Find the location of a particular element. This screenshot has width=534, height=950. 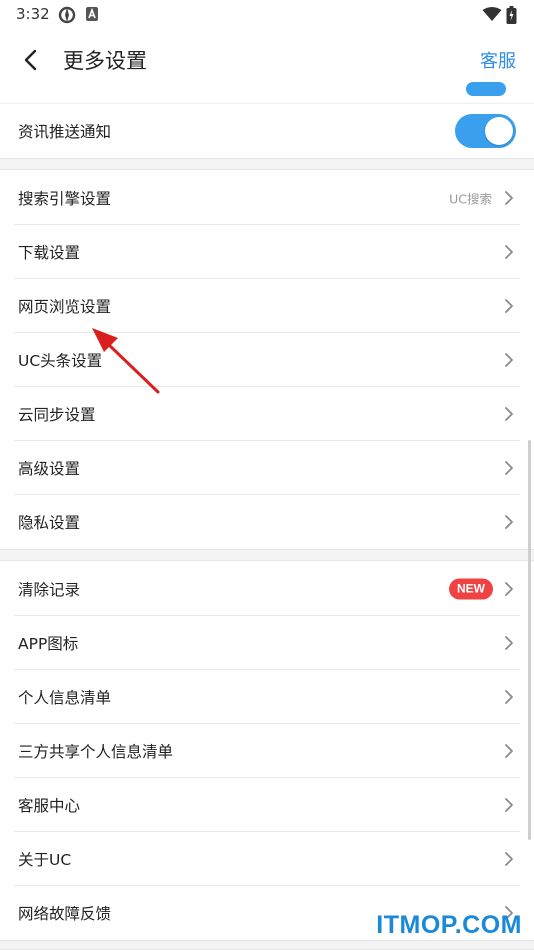

wifi-icon is located at coordinates (492, 14).